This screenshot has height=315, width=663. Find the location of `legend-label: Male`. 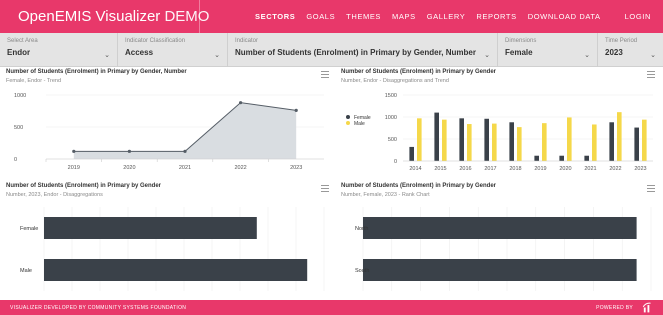

legend-label: Male is located at coordinates (359, 124).